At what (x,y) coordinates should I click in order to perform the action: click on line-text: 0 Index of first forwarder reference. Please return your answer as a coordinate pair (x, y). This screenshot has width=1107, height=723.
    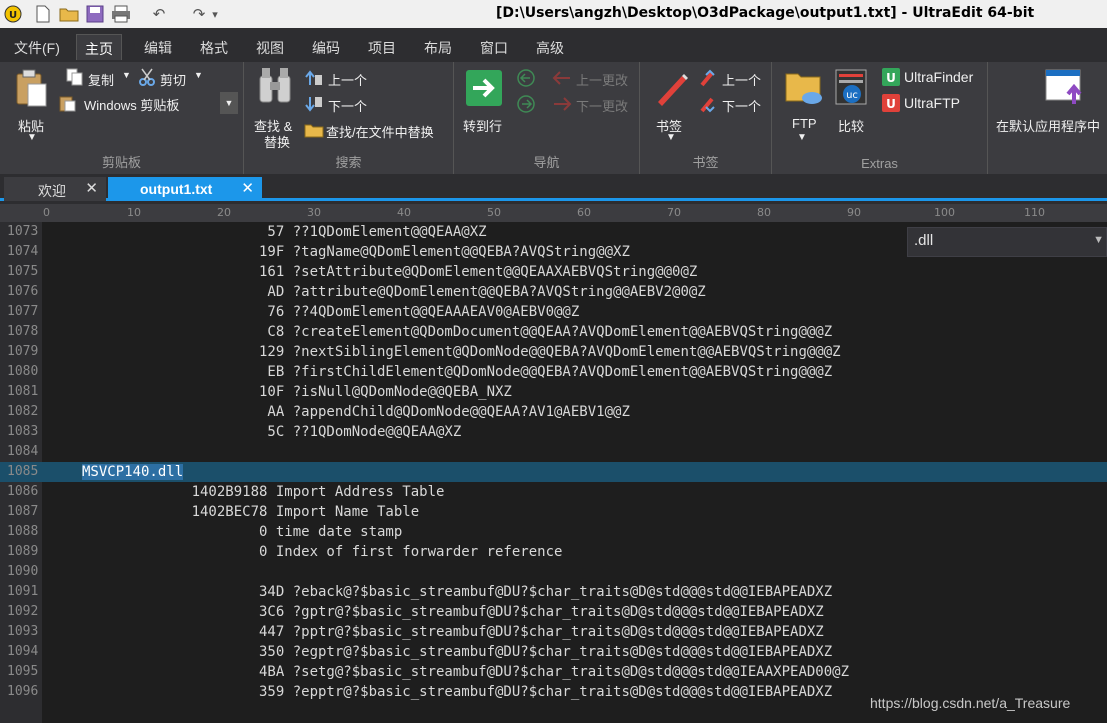
    Looking at the image, I should click on (322, 552).